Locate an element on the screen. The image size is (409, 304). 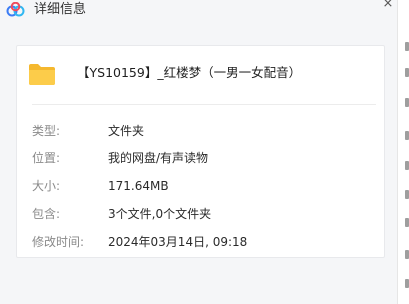
detail-label: 位置: is located at coordinates (46, 158).